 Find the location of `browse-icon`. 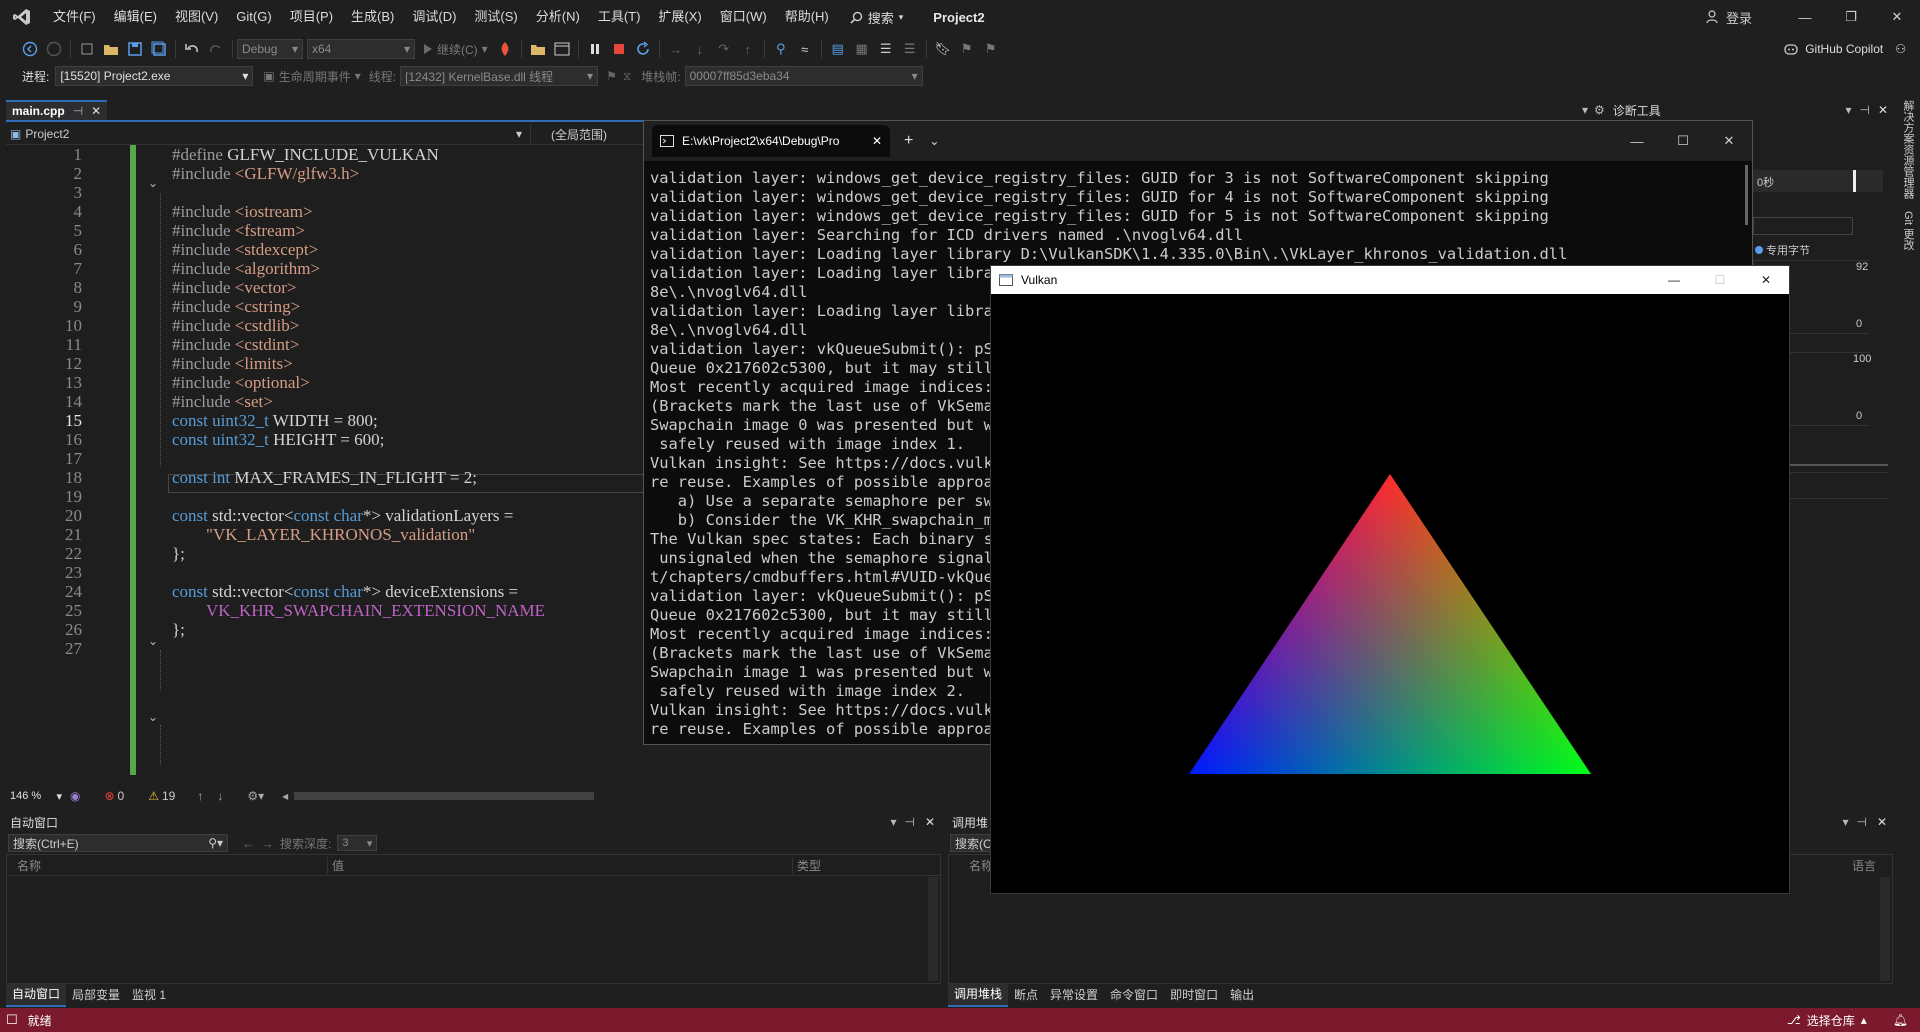

browse-icon is located at coordinates (538, 49).